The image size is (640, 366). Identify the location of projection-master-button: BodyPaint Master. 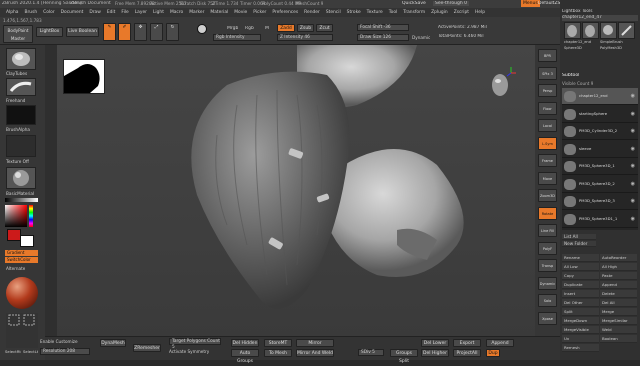
(18, 34).